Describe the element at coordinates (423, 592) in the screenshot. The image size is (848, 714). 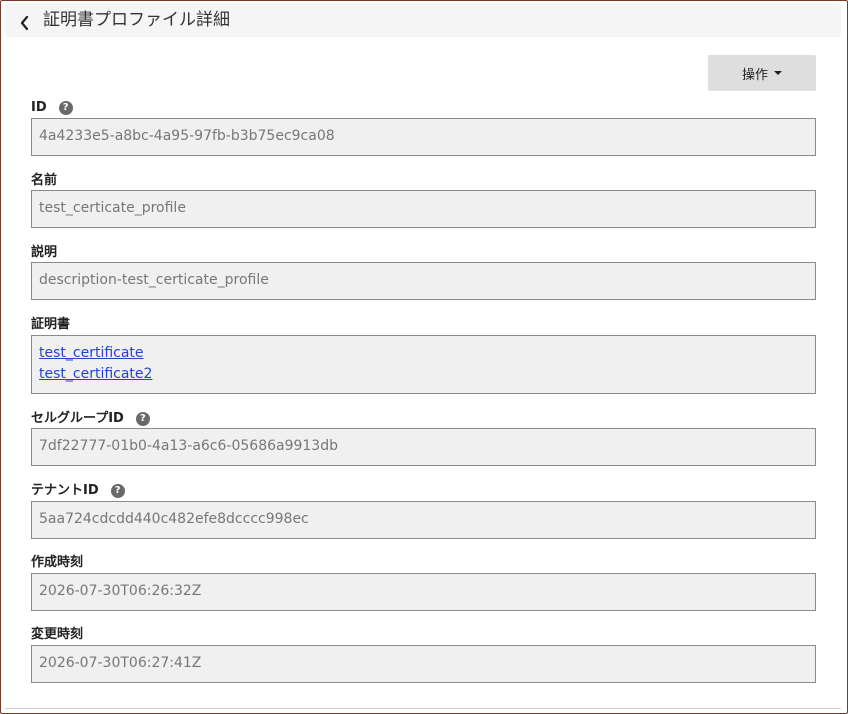
I see `created-at-field: 2026-07-30T06:26:32Z` at that location.